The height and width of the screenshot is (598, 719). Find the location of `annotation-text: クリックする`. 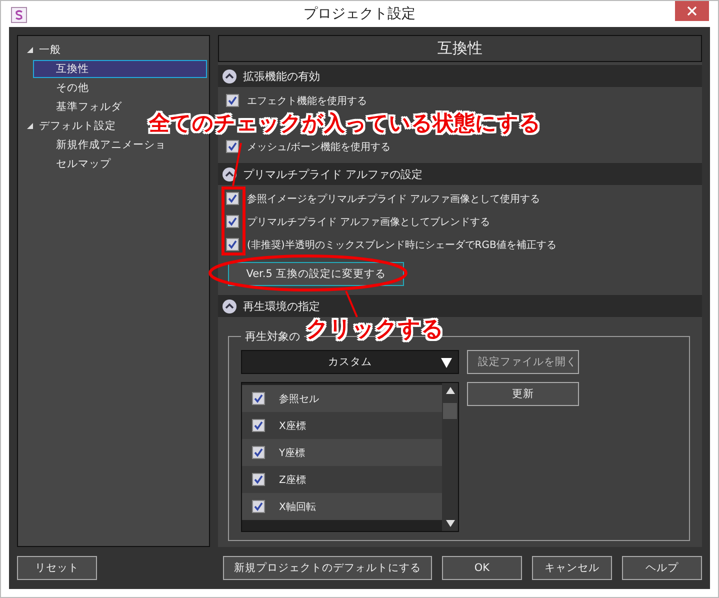

annotation-text: クリックする is located at coordinates (375, 330).